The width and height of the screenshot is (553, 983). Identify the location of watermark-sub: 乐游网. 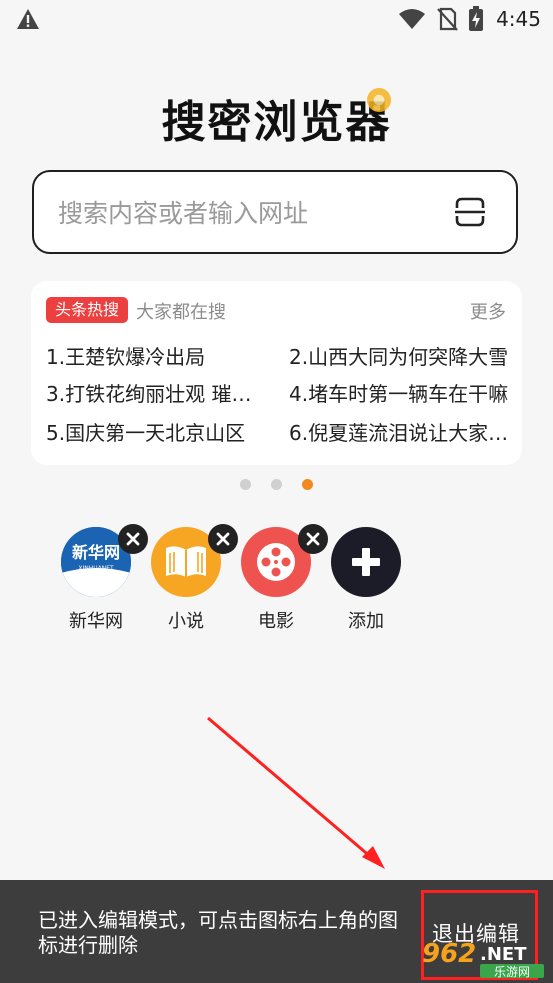
(512, 971).